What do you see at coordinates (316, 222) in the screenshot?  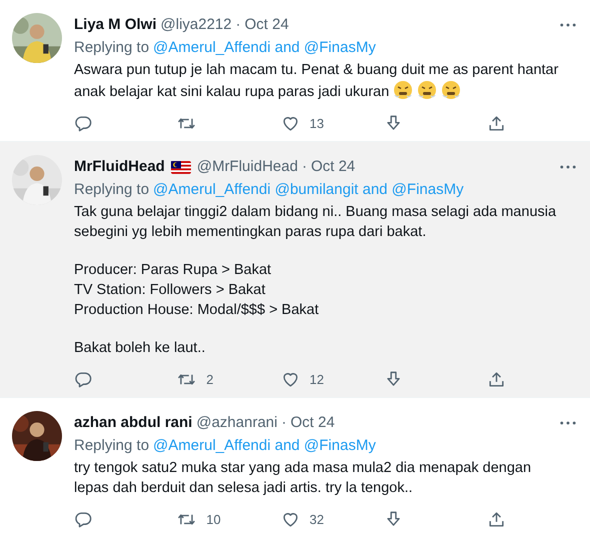 I see `tweet-text: Tak guna belajar tinggi2 dalam bidang ni.. Buang masa selagi ada manusia sebegini yg lebih mementingkan paras rupa dari bakat.` at bounding box center [316, 222].